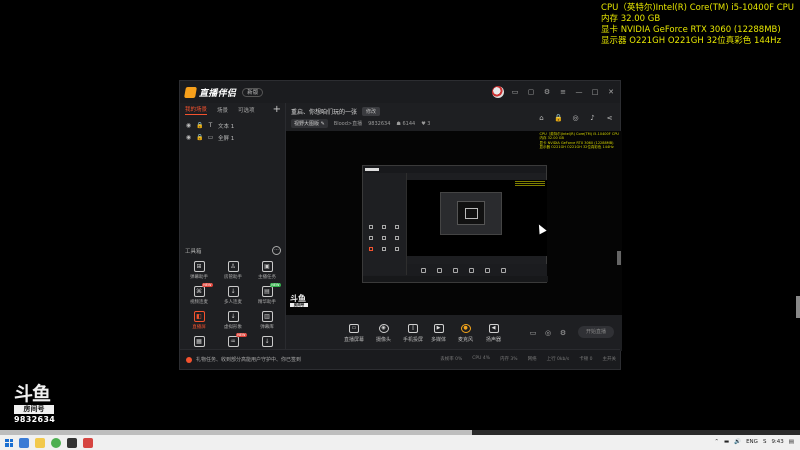 The image size is (800, 450). Describe the element at coordinates (691, 41) in the screenshot. I see `display-info: 显示器 O221GH O221GH 32位真彩色 144Hz` at that location.